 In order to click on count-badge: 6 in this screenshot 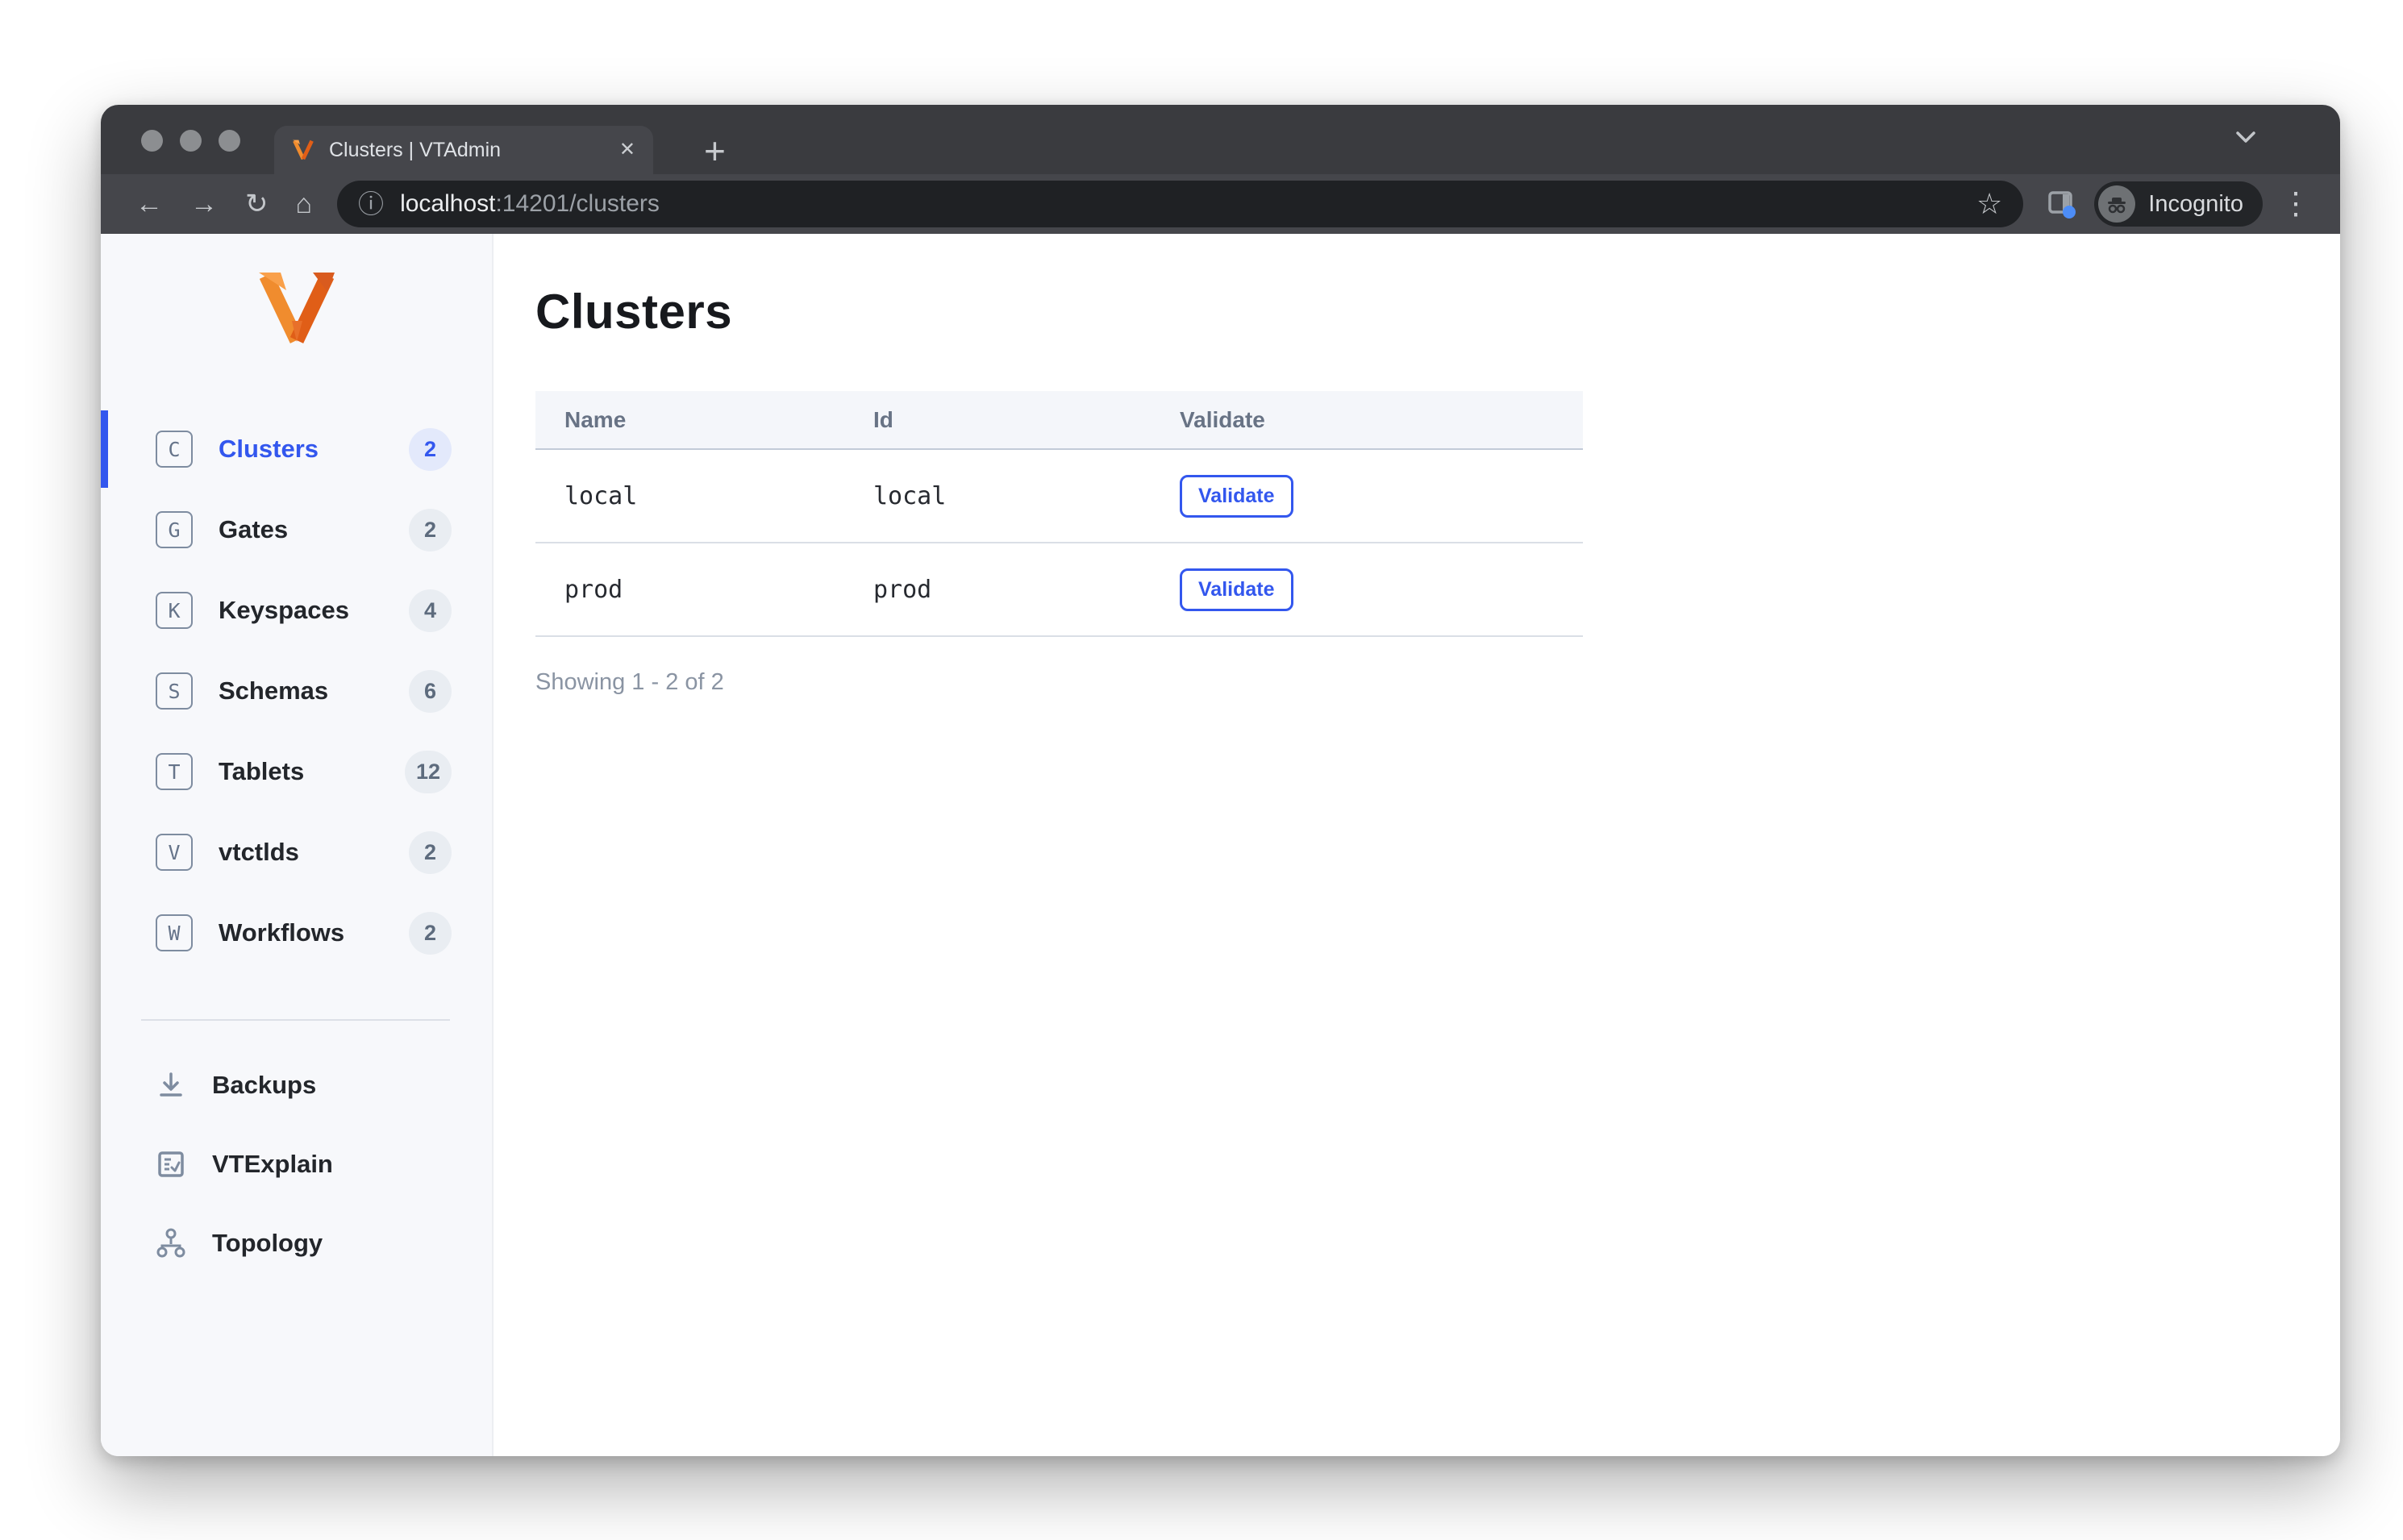, I will do `click(431, 691)`.